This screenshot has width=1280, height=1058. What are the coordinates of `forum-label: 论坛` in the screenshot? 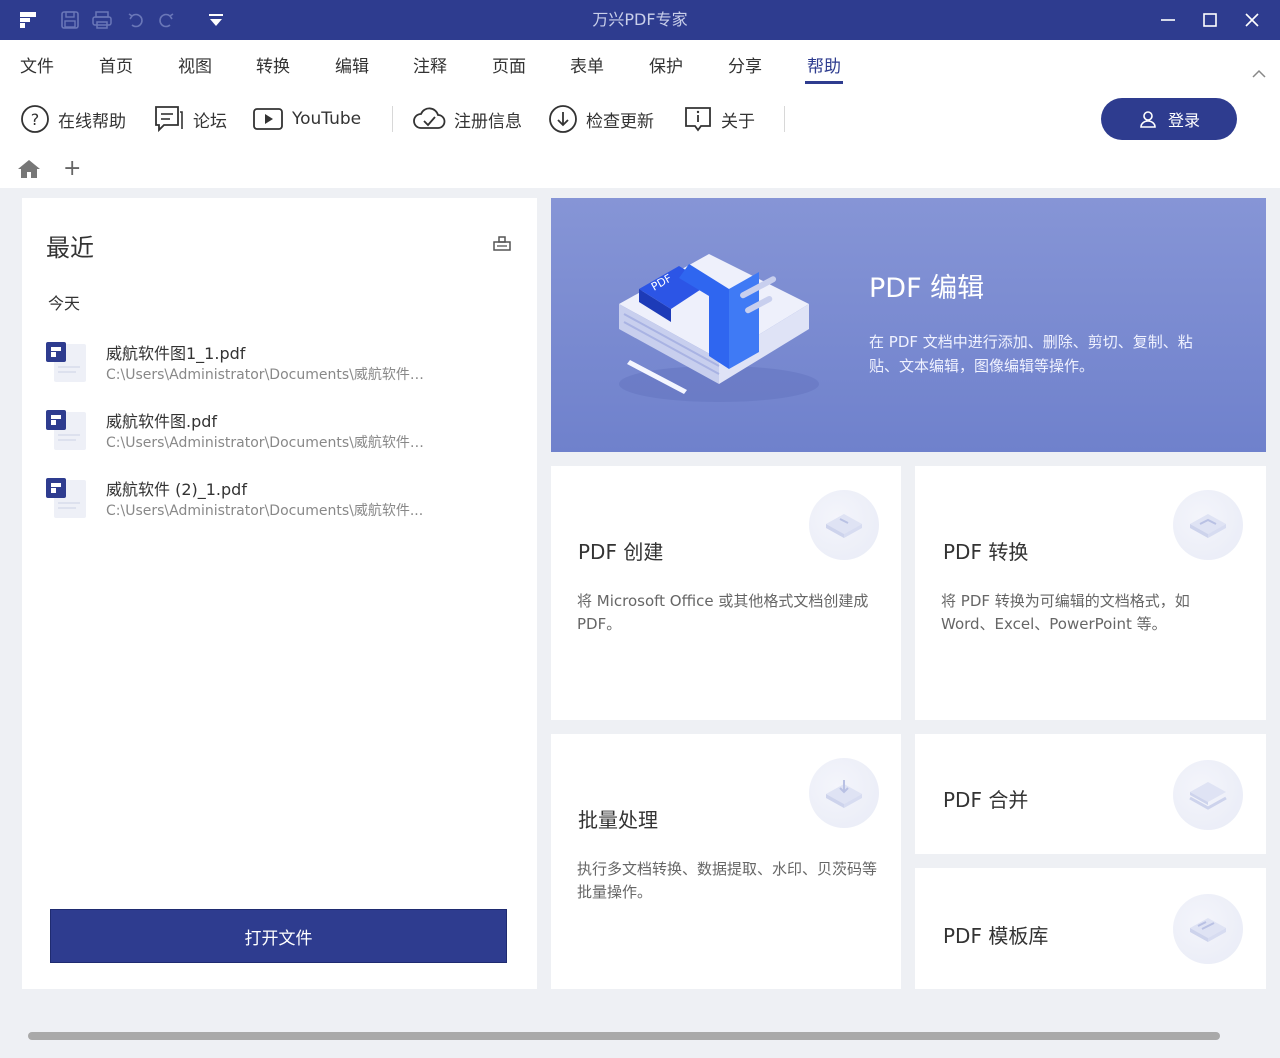 It's located at (210, 119).